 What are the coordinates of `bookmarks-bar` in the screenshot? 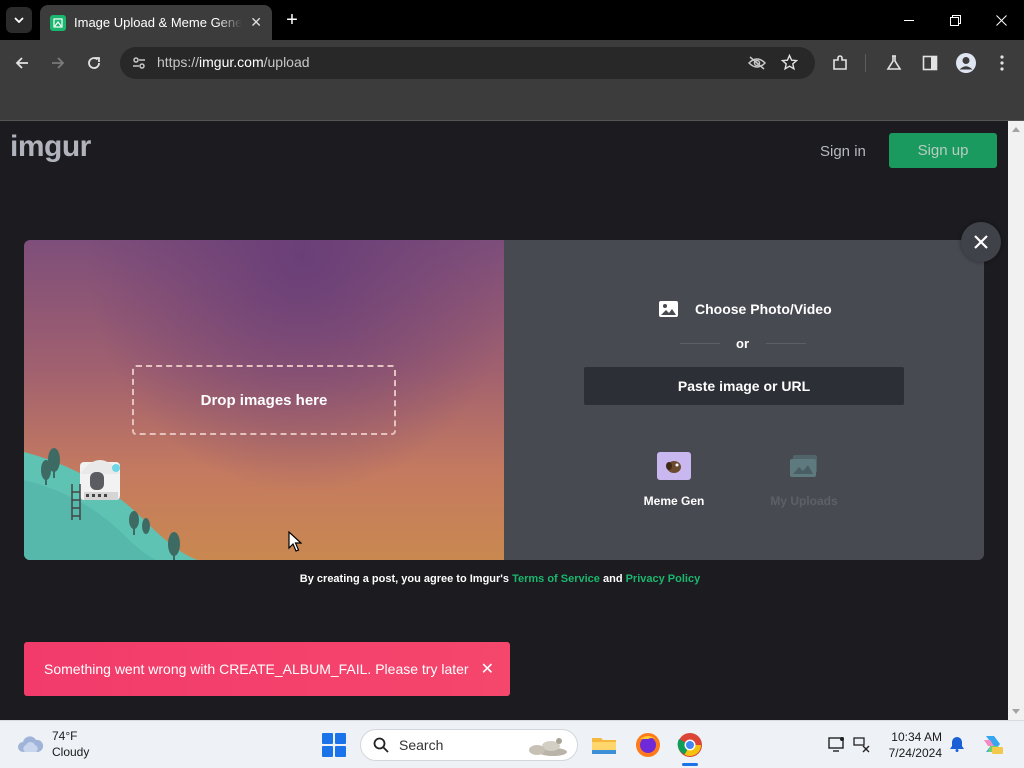 It's located at (512, 103).